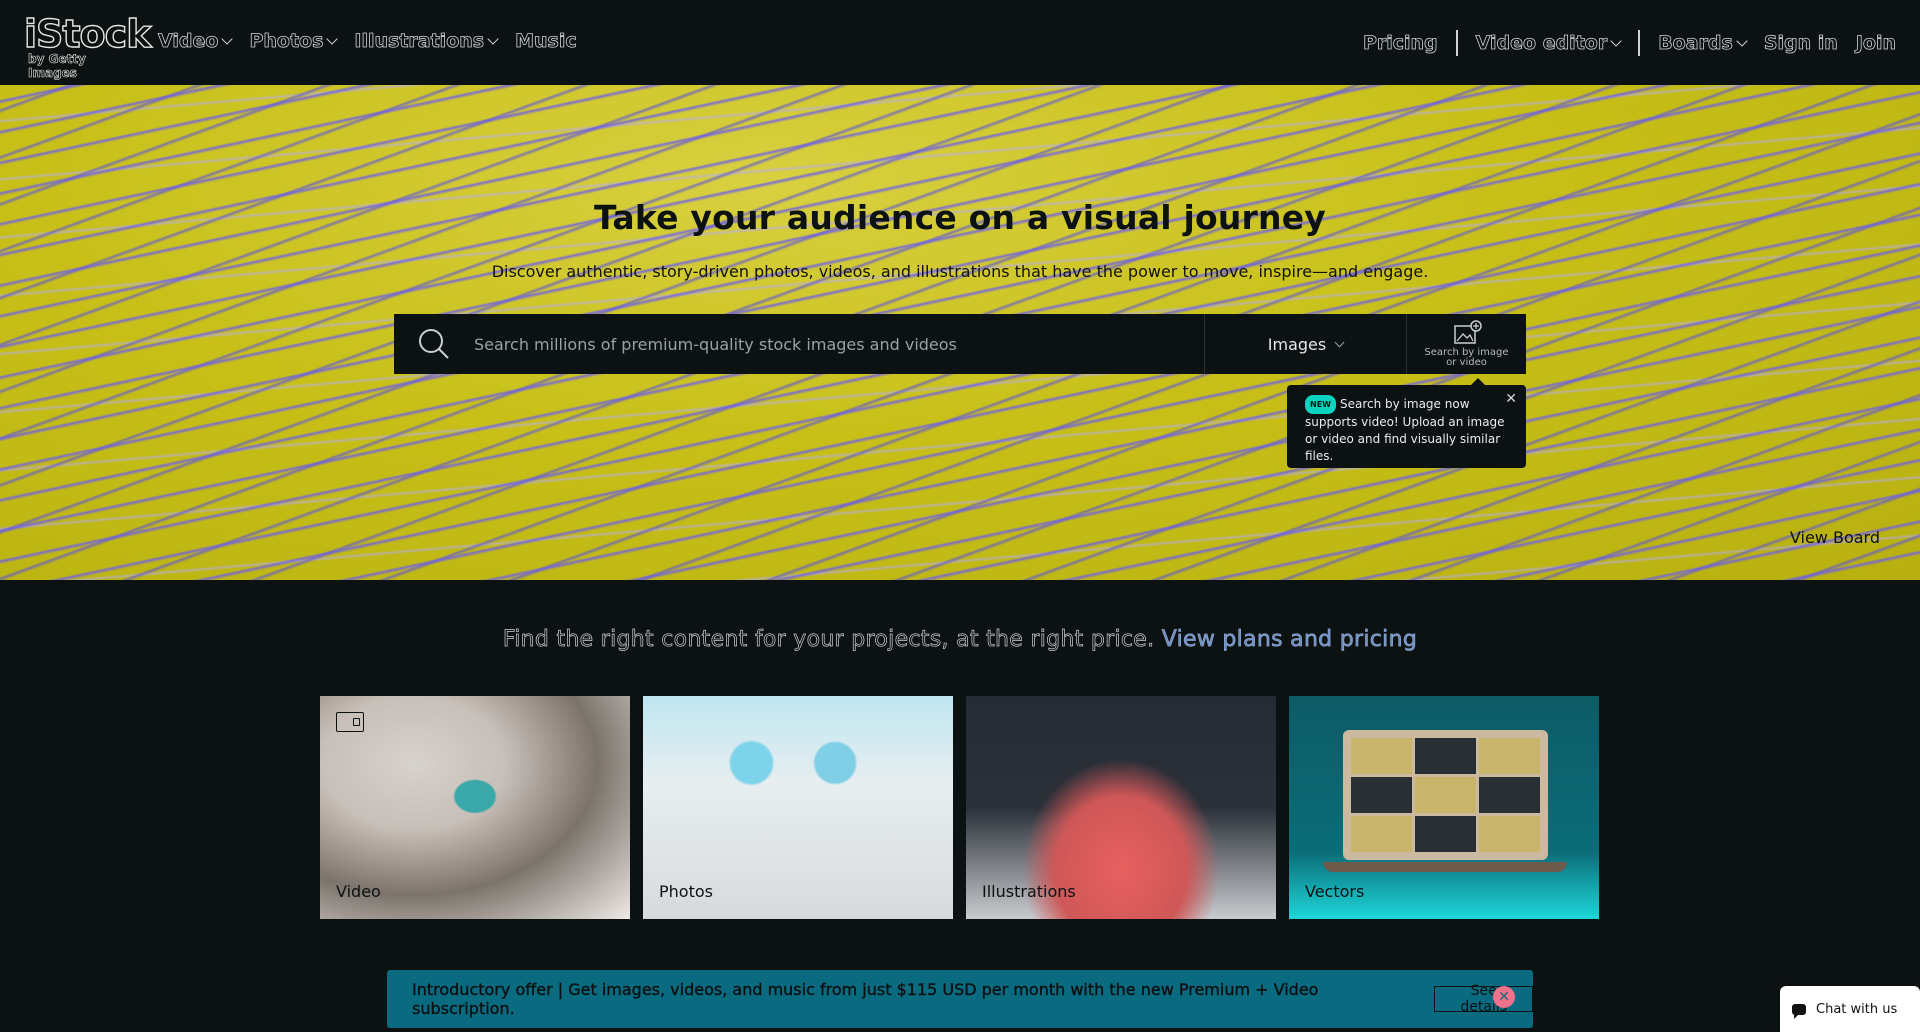 This screenshot has width=1920, height=1032. Describe the element at coordinates (350, 722) in the screenshot. I see `video-camera-icon` at that location.